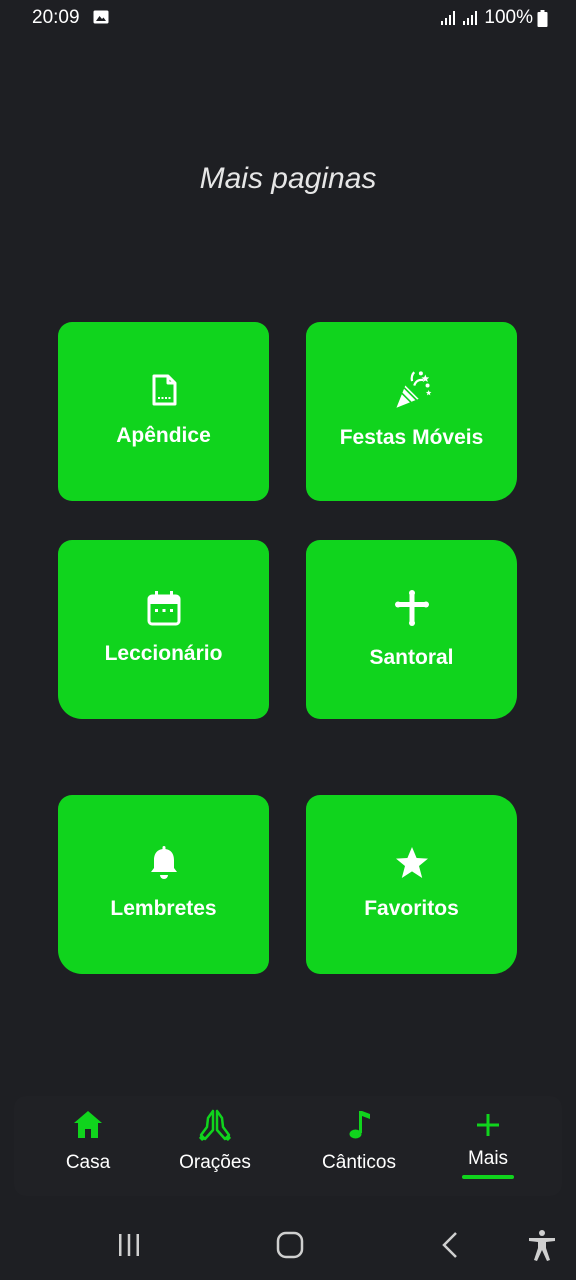  I want to click on praying-hands-icon, so click(215, 1125).